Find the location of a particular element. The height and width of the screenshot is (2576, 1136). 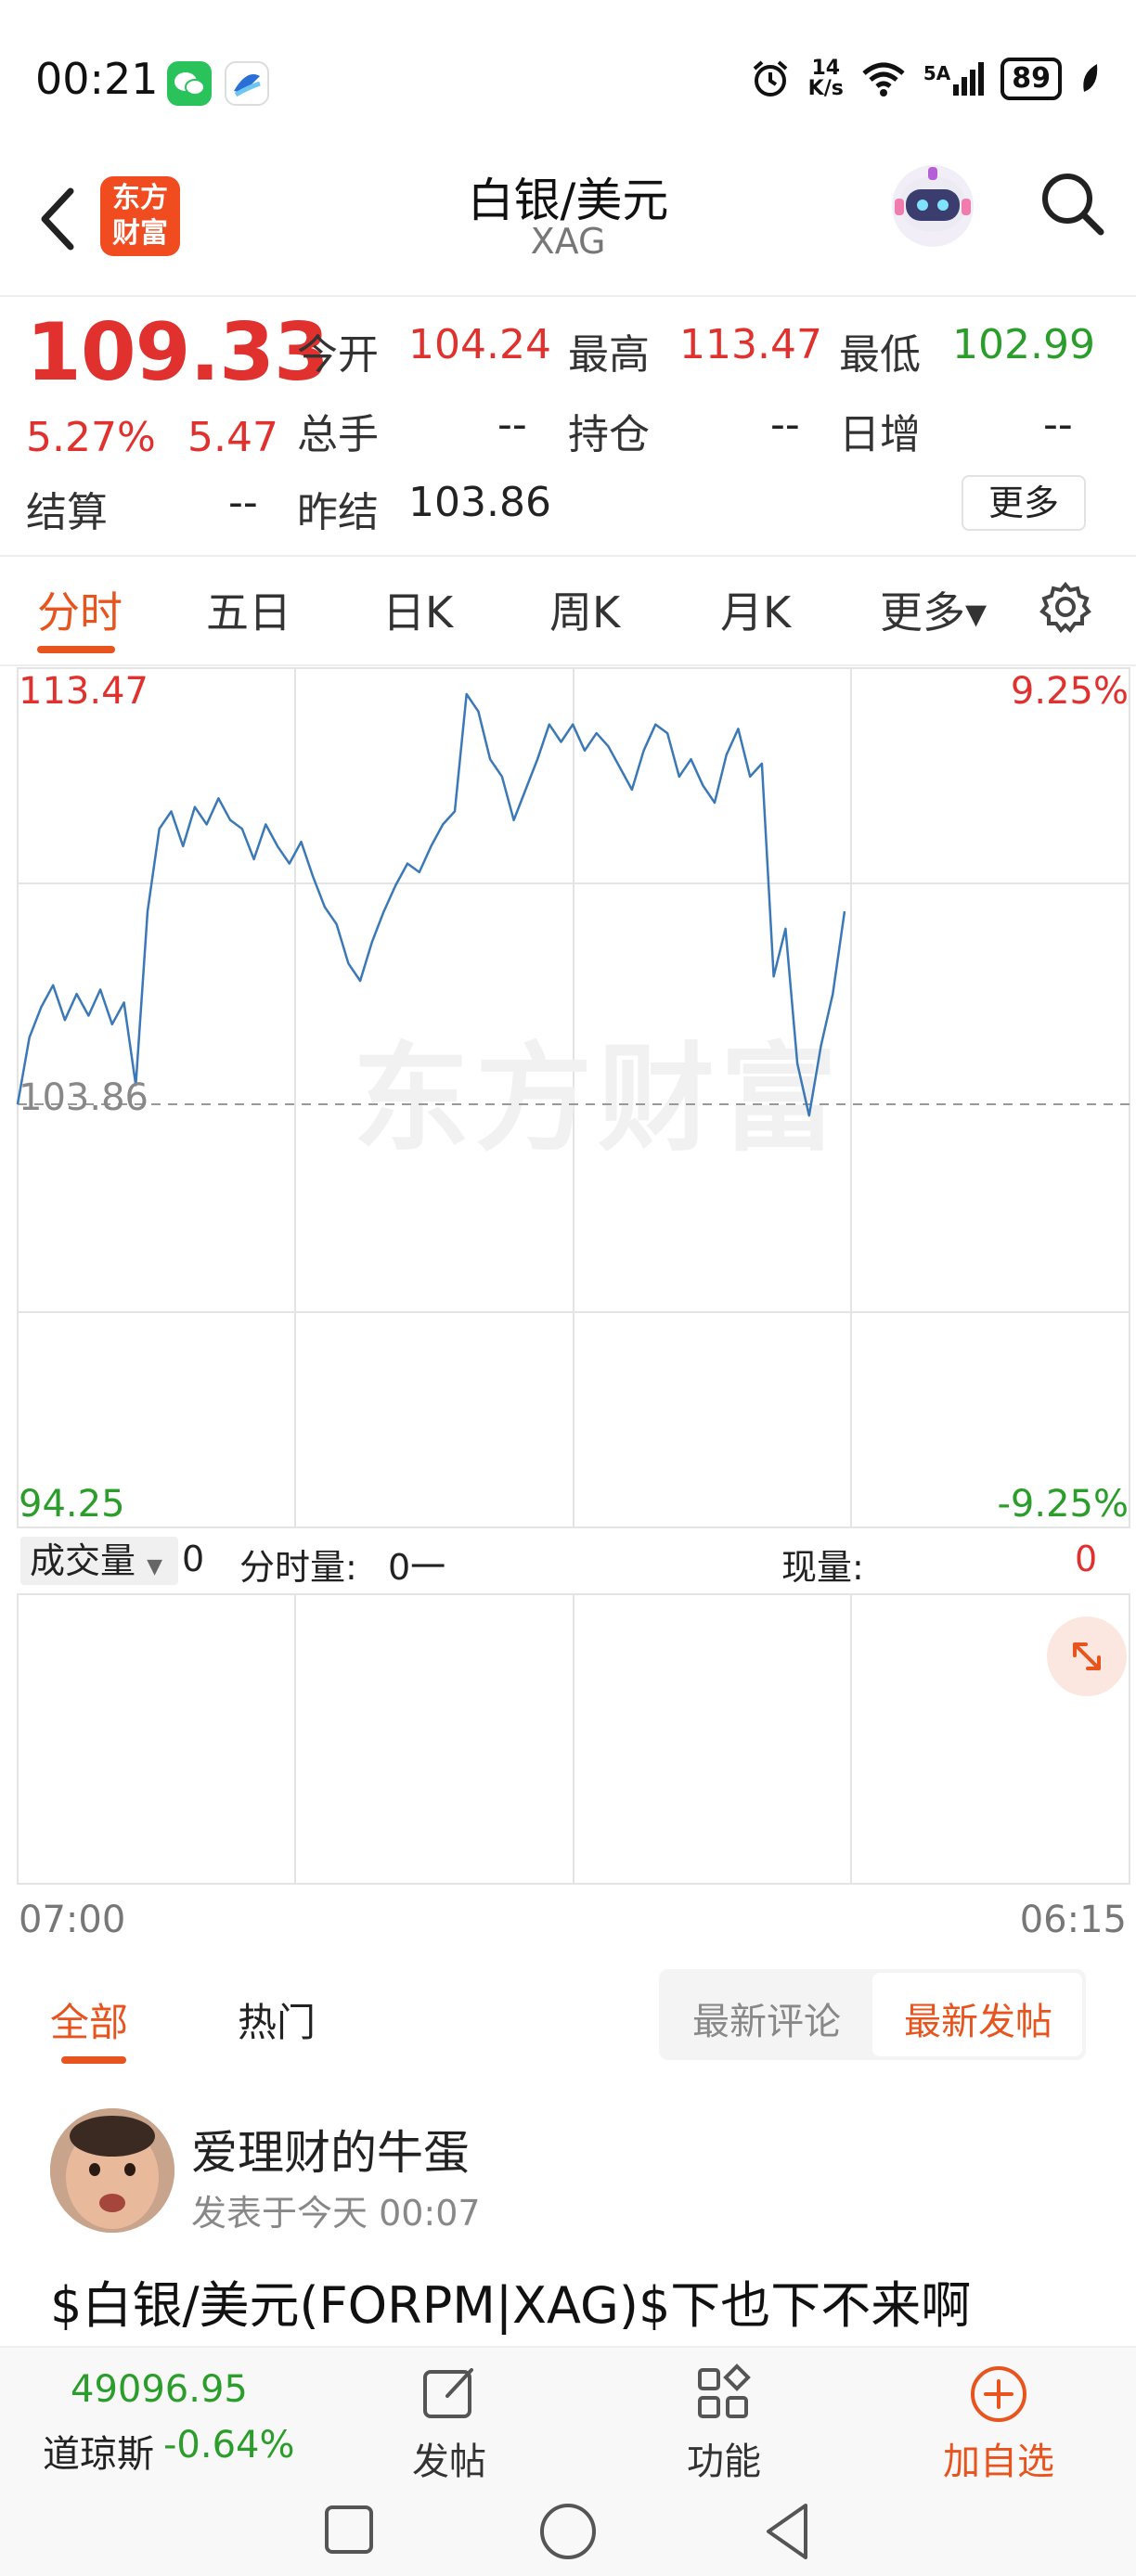

chart-watermark: 东方财富 is located at coordinates (598, 1099).